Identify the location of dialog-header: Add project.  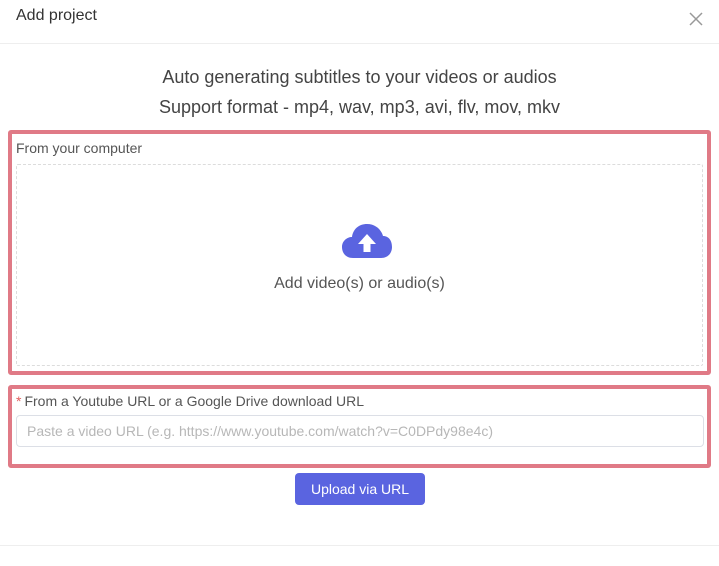
(359, 22).